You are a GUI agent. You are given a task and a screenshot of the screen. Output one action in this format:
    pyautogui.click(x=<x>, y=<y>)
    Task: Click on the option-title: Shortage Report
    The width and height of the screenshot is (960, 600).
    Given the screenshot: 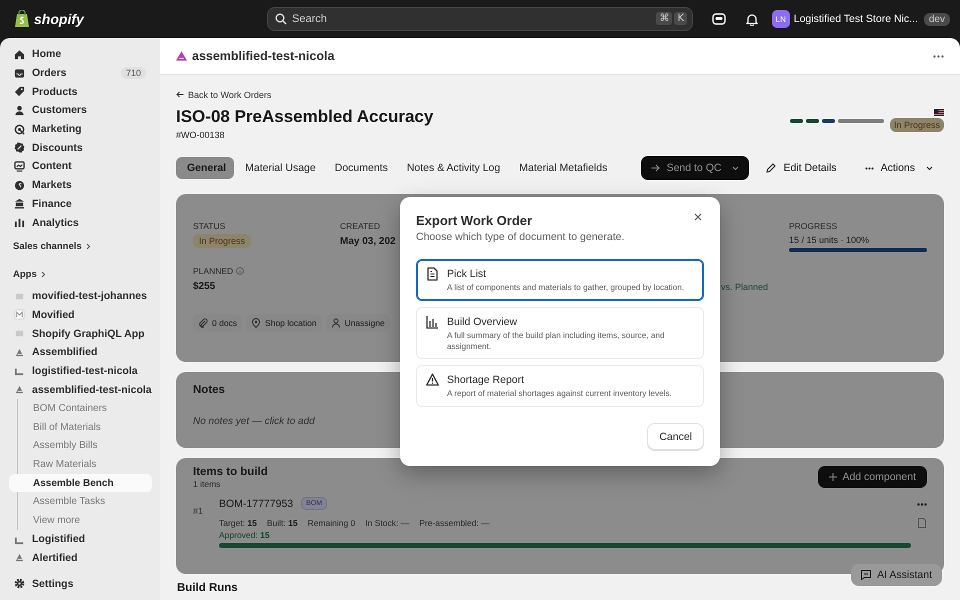 What is the action you would take?
    pyautogui.click(x=486, y=380)
    